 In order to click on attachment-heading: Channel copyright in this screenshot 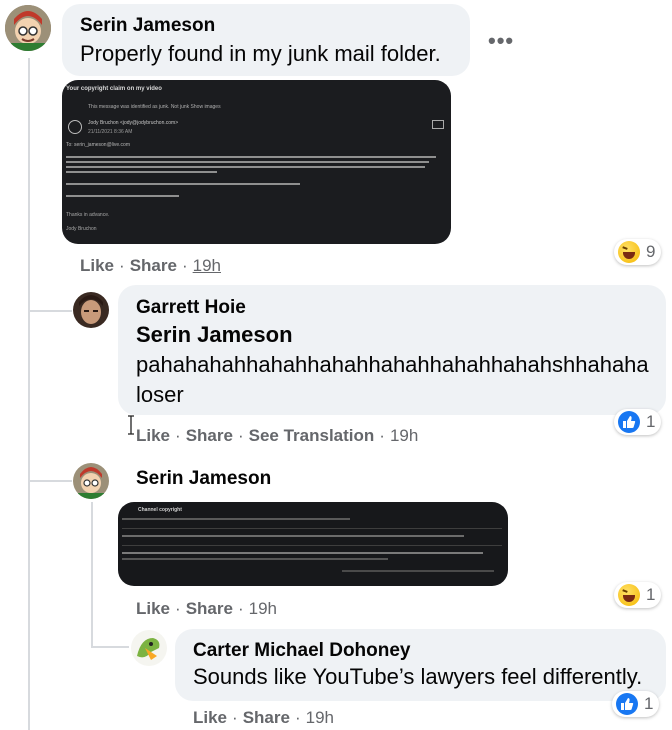, I will do `click(160, 510)`.